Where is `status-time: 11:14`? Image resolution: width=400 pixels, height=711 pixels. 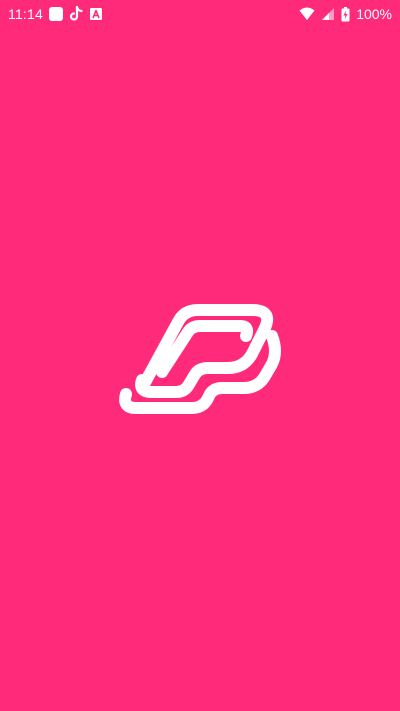
status-time: 11:14 is located at coordinates (25, 14).